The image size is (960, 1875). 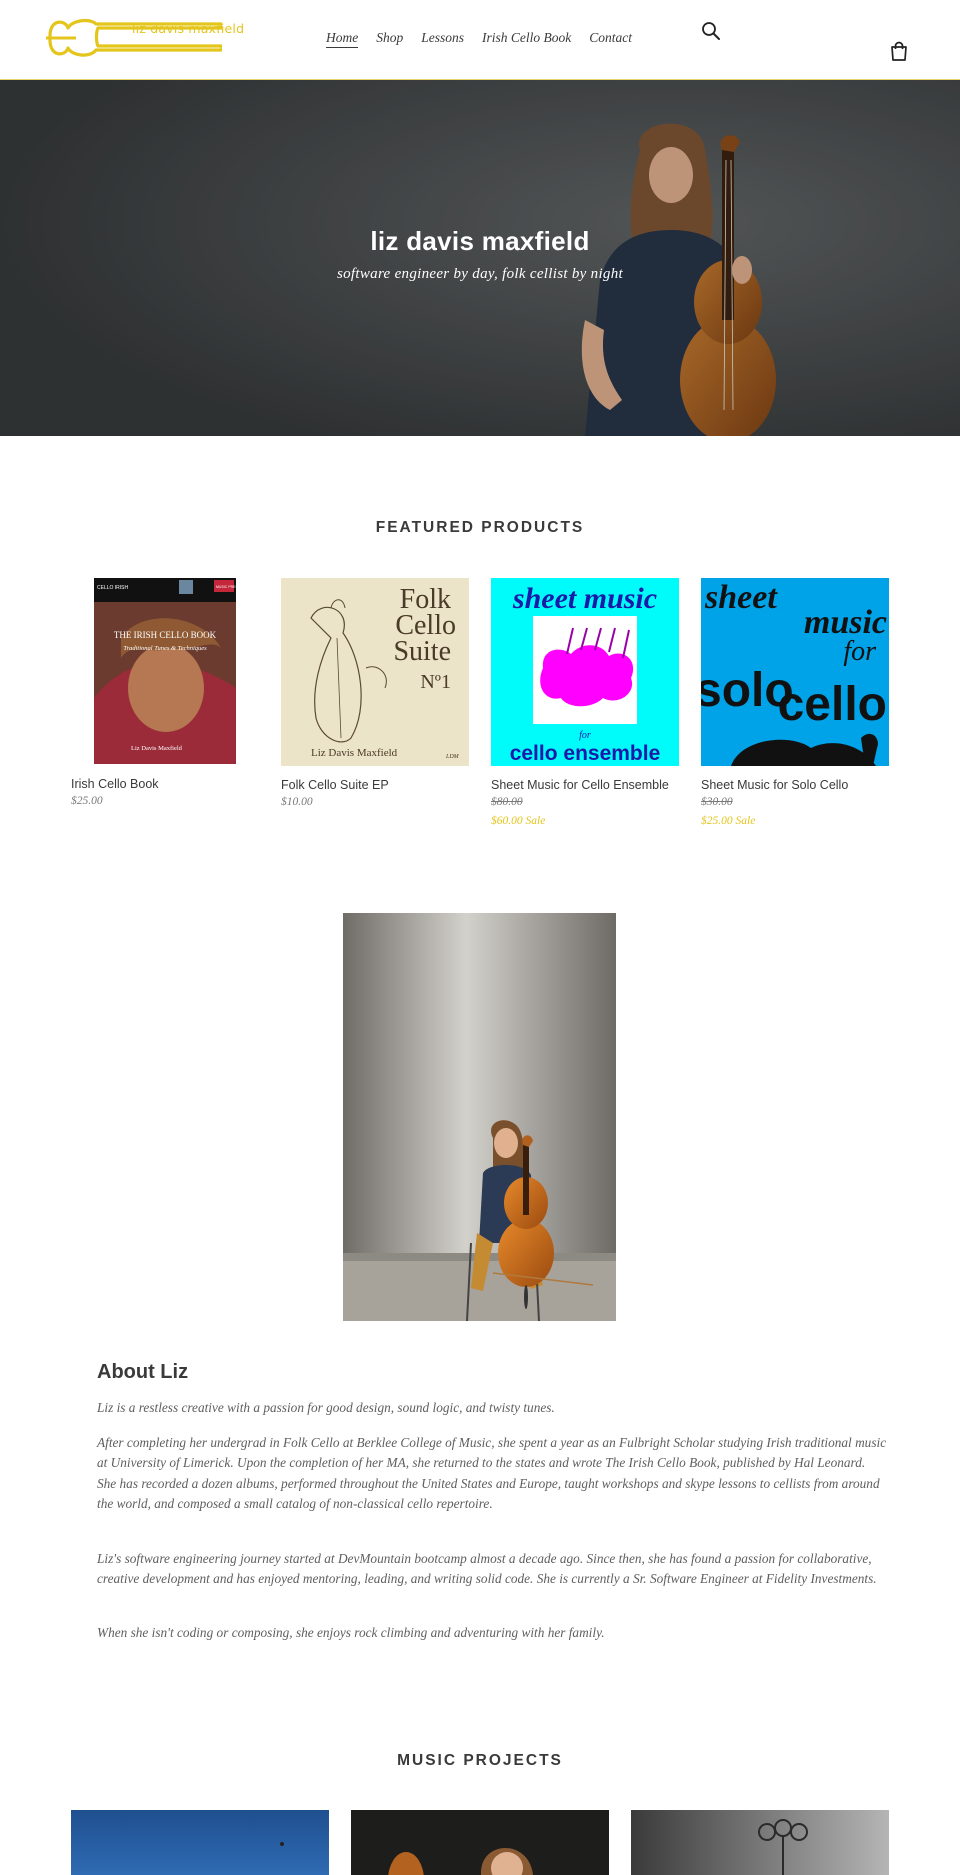 I want to click on product-image-sheet-music-solo: sheet music for solo cello, so click(x=795, y=672).